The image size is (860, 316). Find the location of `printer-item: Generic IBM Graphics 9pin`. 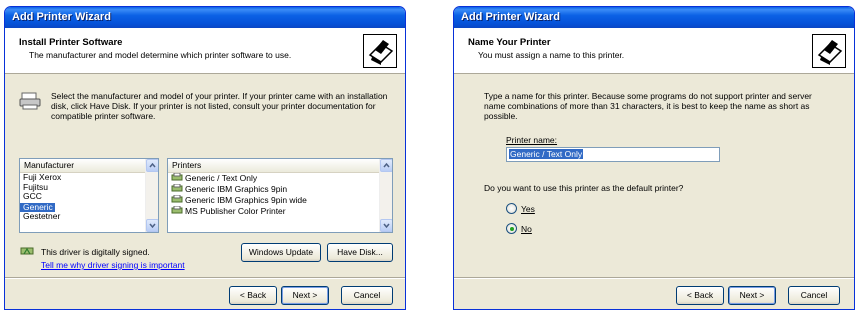

printer-item: Generic IBM Graphics 9pin is located at coordinates (280, 189).